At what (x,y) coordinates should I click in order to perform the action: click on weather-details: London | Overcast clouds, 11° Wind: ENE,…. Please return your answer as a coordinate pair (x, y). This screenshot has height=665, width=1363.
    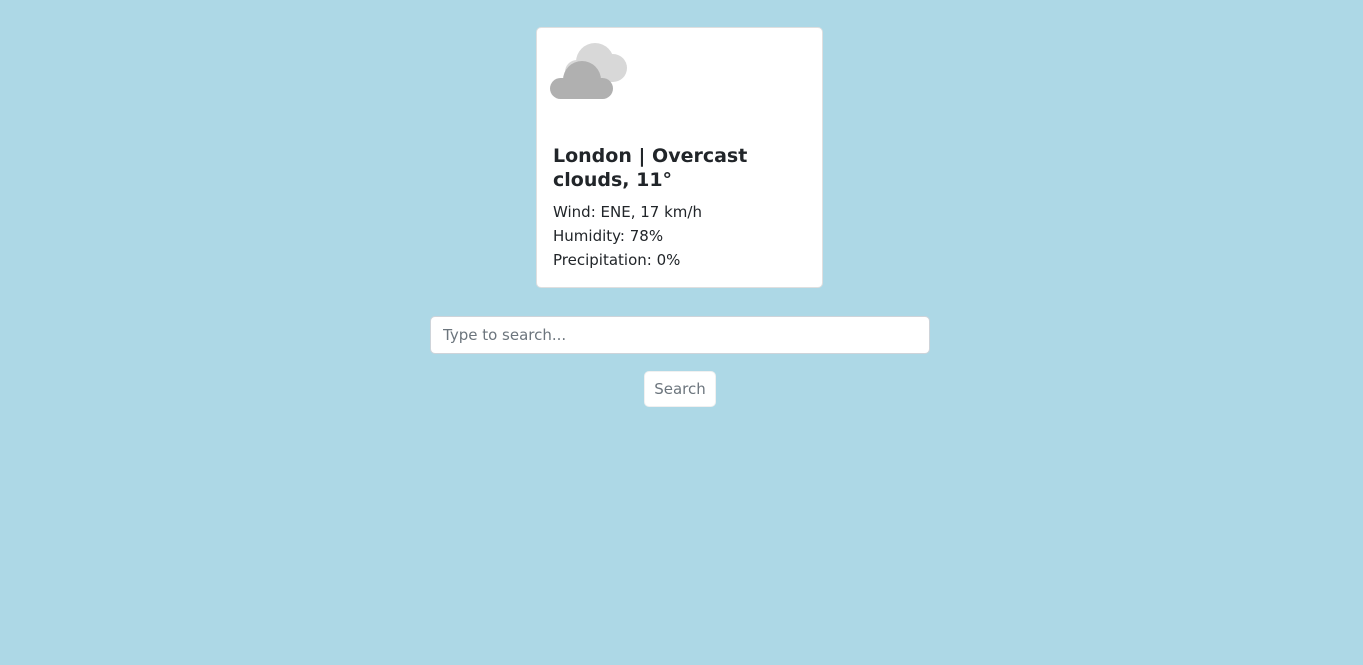
    Looking at the image, I should click on (680, 208).